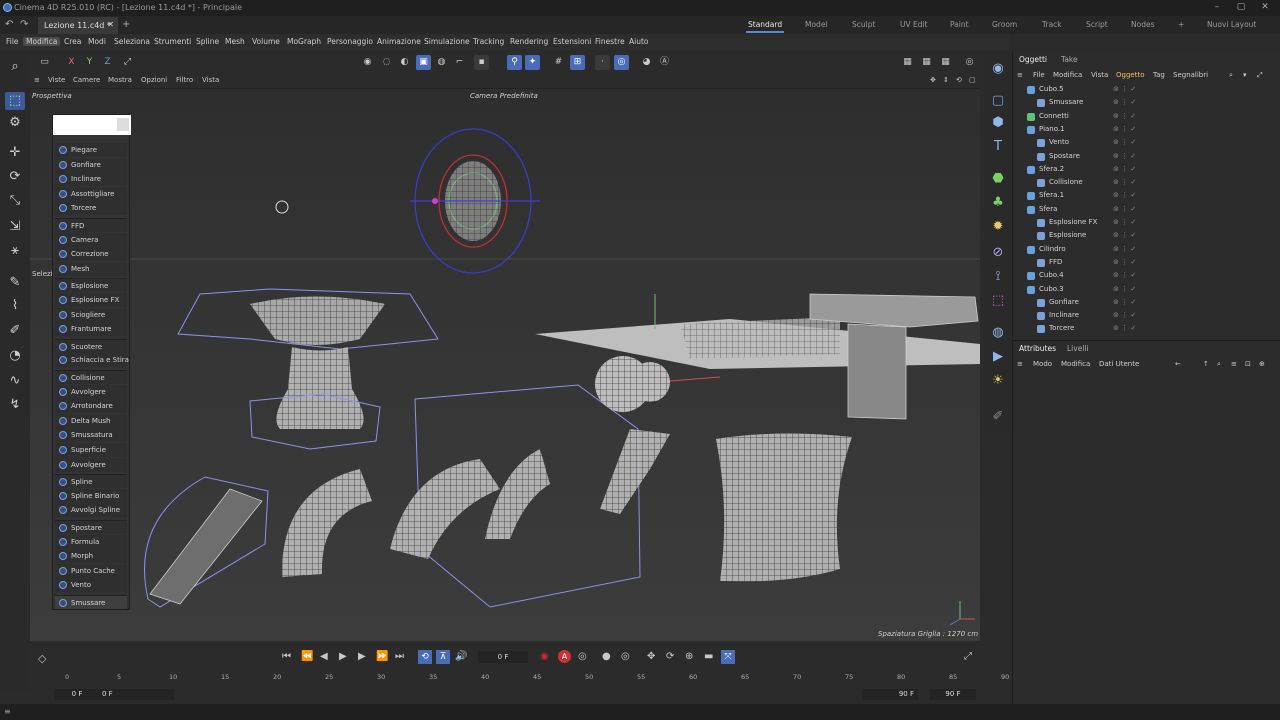 The width and height of the screenshot is (1280, 720). I want to click on loop-icon: ⟲, so click(425, 657).